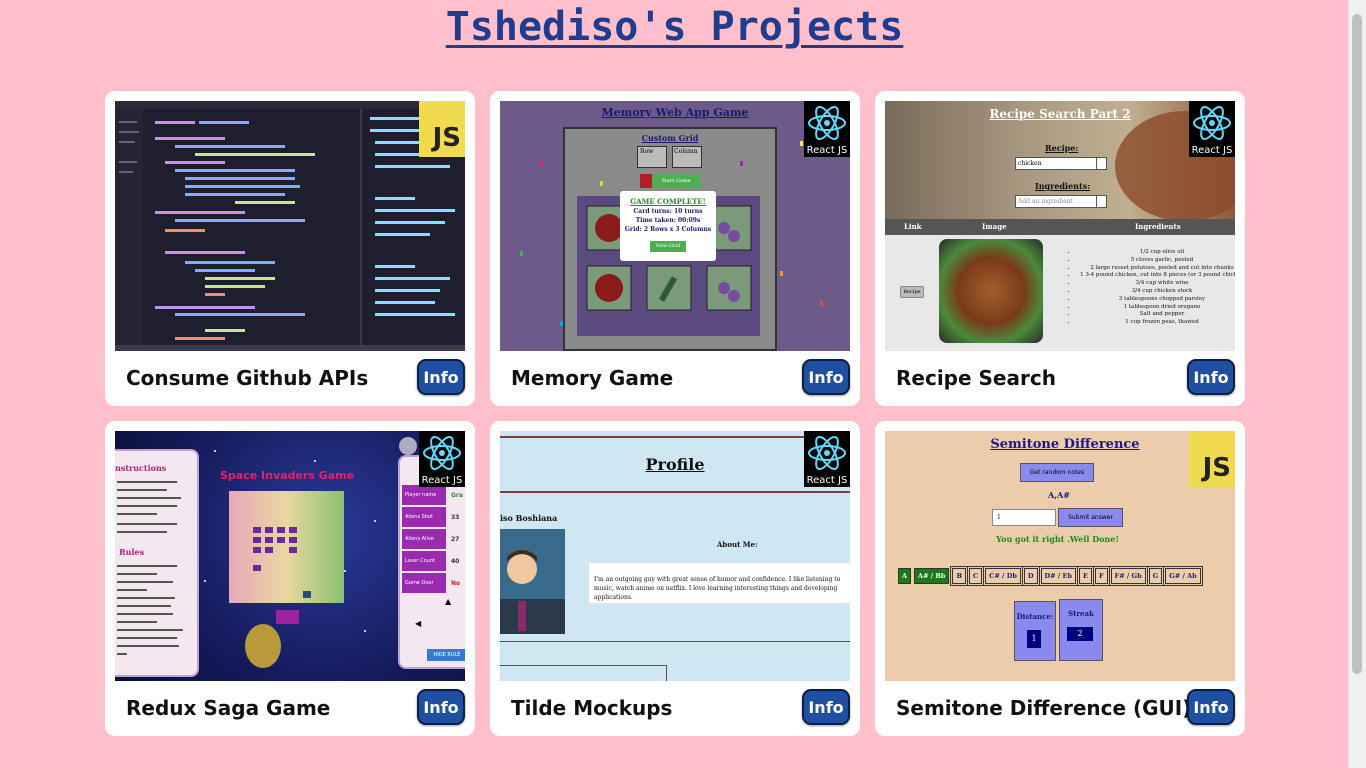 This screenshot has width=1366, height=768. What do you see at coordinates (1156, 284) in the screenshot?
I see `ingredient-item: 3/4 cup white wine` at bounding box center [1156, 284].